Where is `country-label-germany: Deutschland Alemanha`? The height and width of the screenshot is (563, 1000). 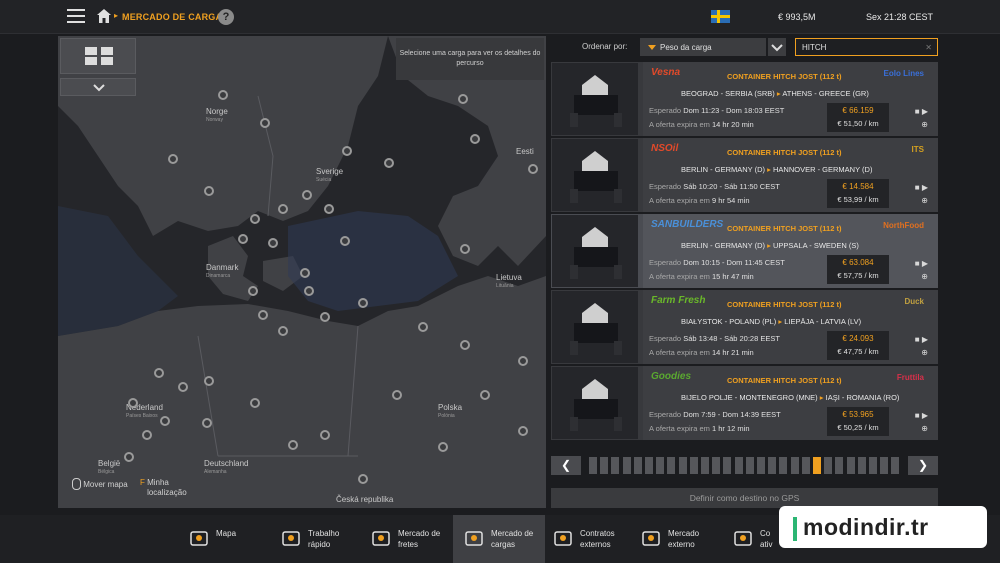
country-label-germany: Deutschland Alemanha is located at coordinates (226, 467).